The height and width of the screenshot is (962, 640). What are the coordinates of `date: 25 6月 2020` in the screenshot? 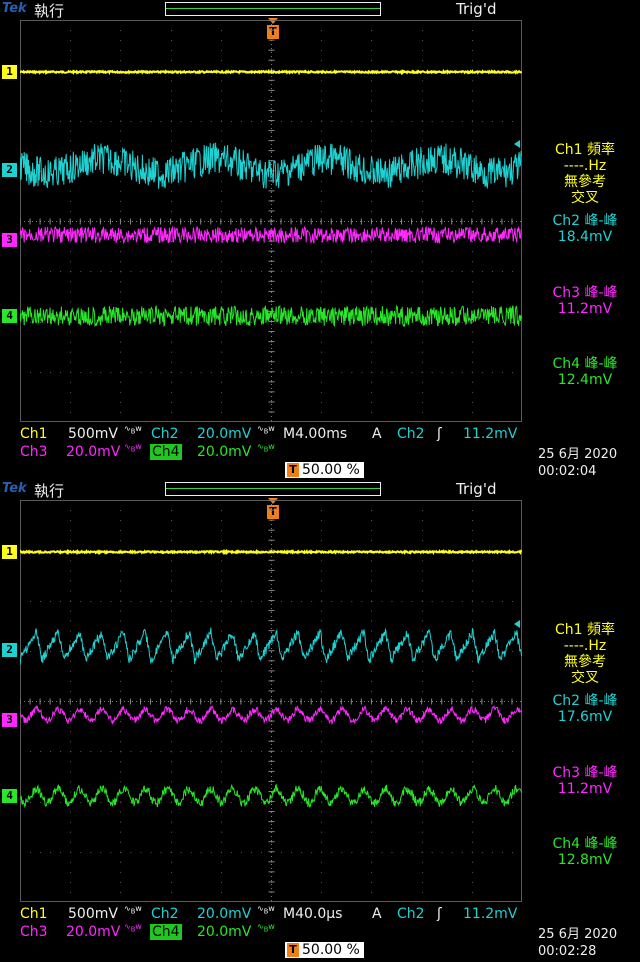 It's located at (578, 454).